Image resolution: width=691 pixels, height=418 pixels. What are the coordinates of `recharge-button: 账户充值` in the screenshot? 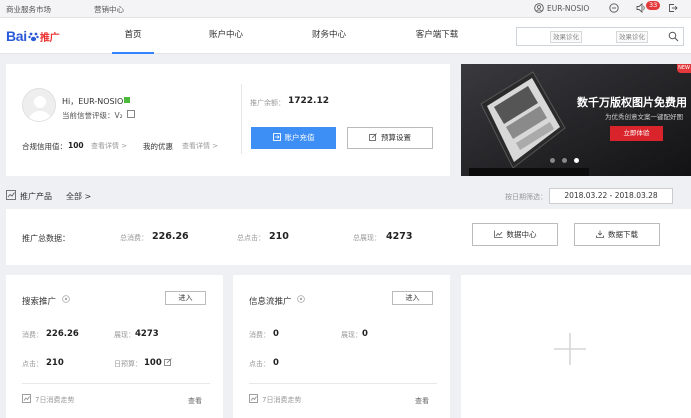 It's located at (293, 138).